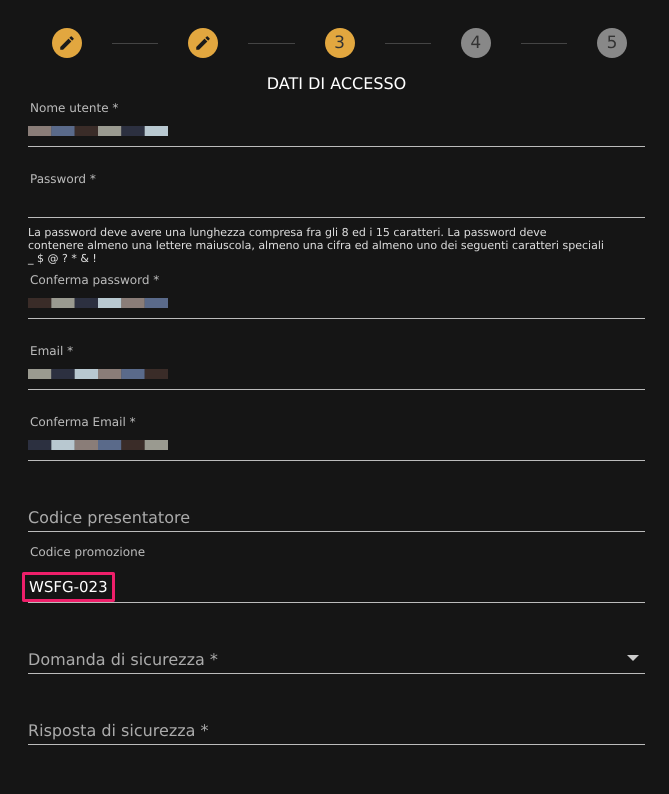 This screenshot has height=794, width=669. Describe the element at coordinates (52, 351) in the screenshot. I see `field-label: Email *` at that location.